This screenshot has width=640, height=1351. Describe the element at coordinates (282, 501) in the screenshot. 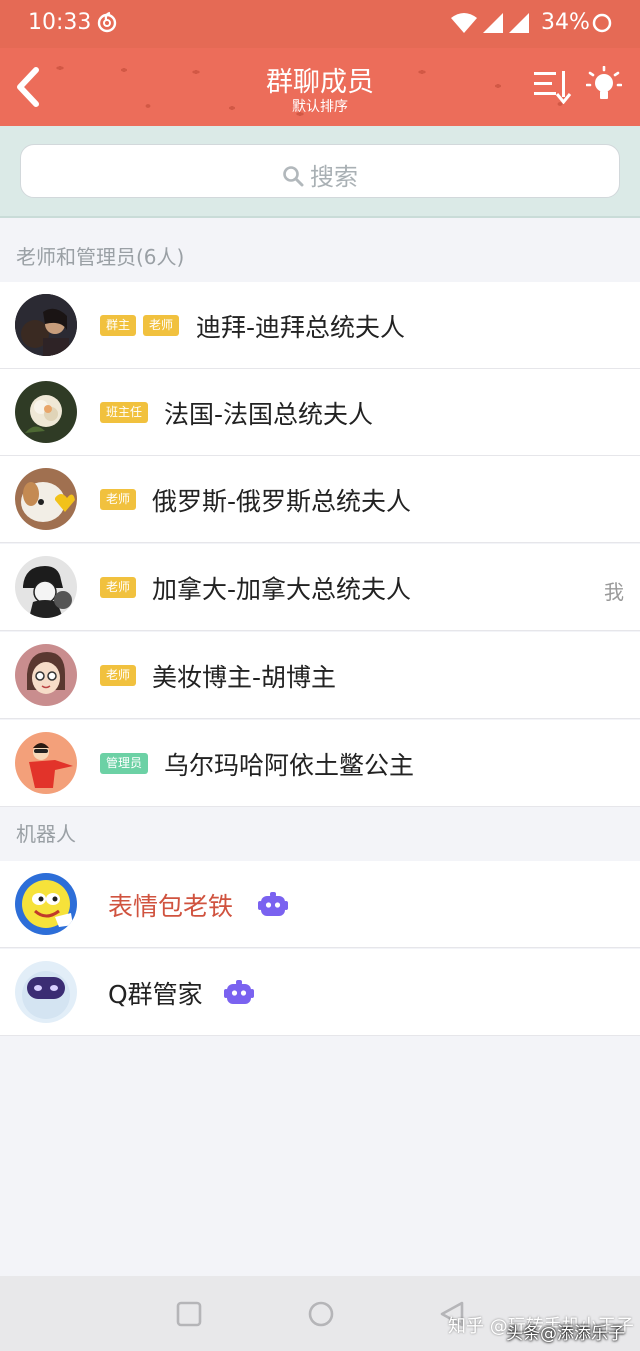

I see `member-name: 俄罗斯-俄罗斯总统夫人` at that location.